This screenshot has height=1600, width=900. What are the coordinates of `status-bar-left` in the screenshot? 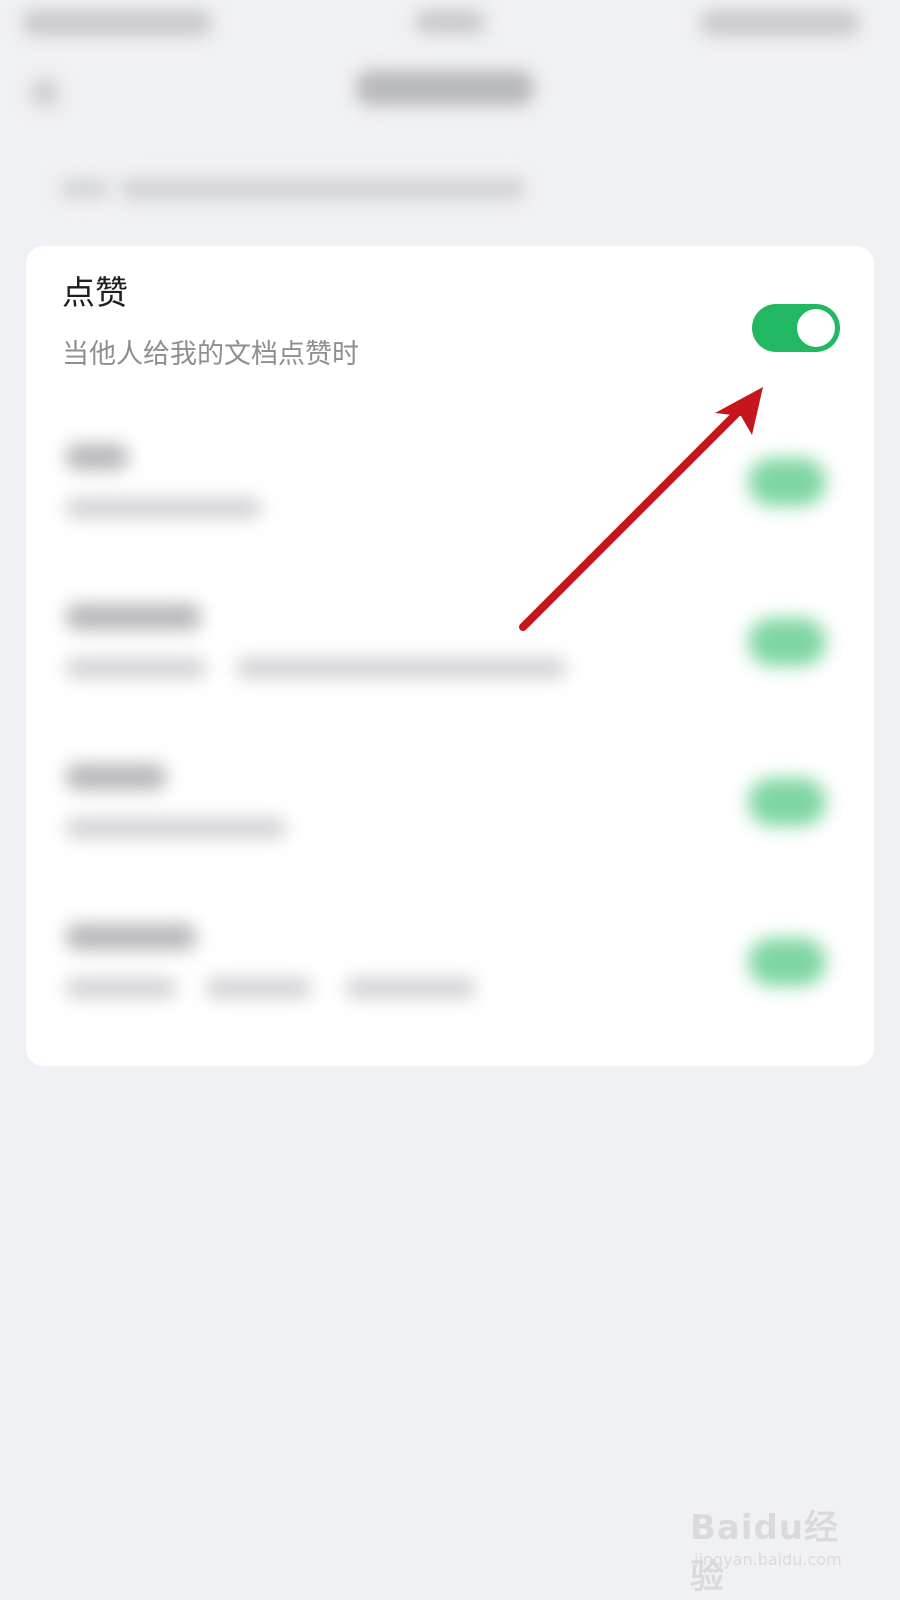 It's located at (117, 23).